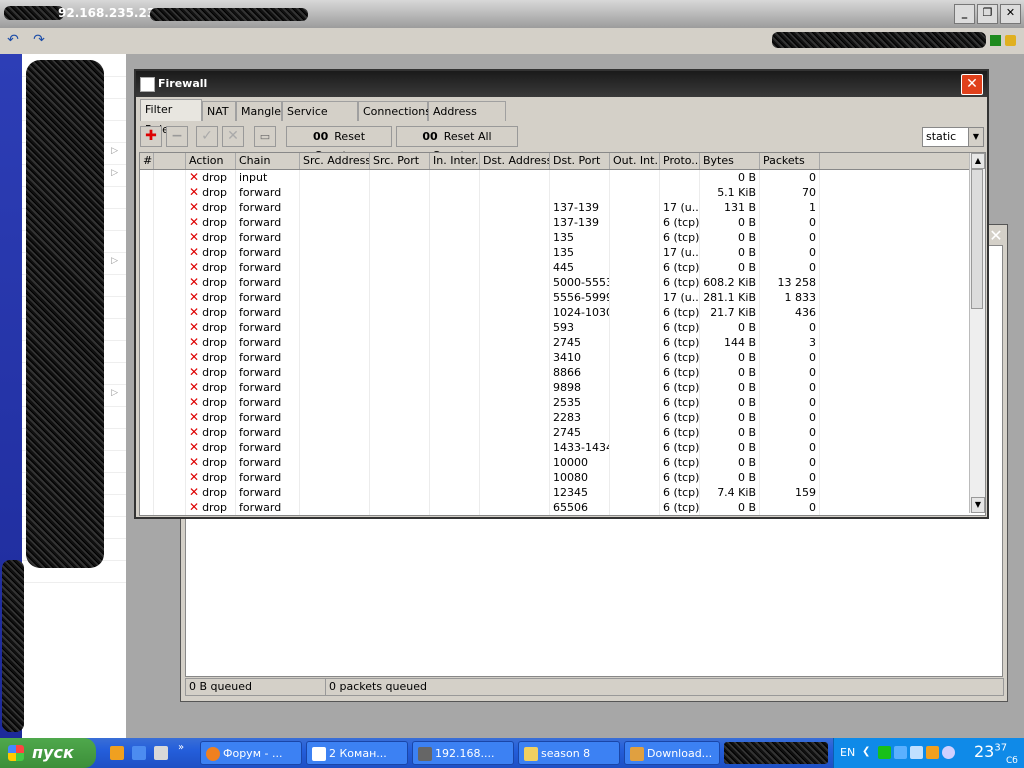 The width and height of the screenshot is (1024, 768). I want to click on network-icon, so click(900, 752).